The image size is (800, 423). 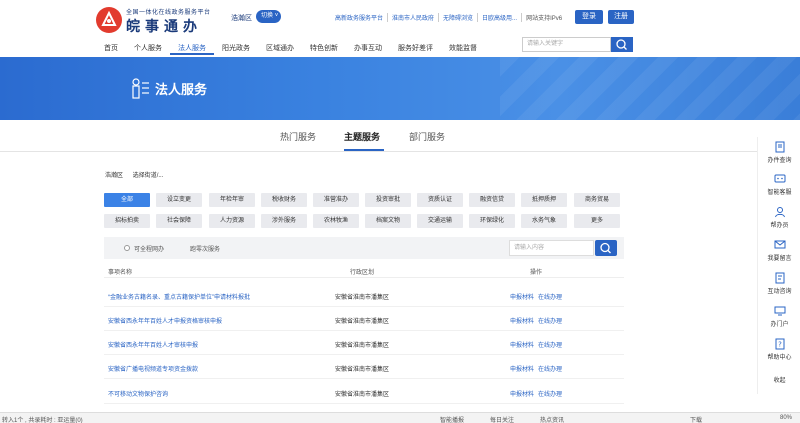 What do you see at coordinates (779, 147) in the screenshot?
I see `document-search-icon` at bounding box center [779, 147].